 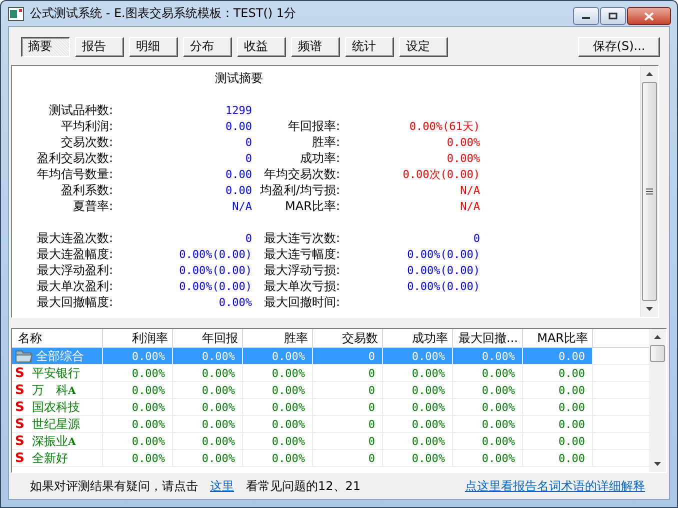 I want to click on folder-icon, so click(x=24, y=356).